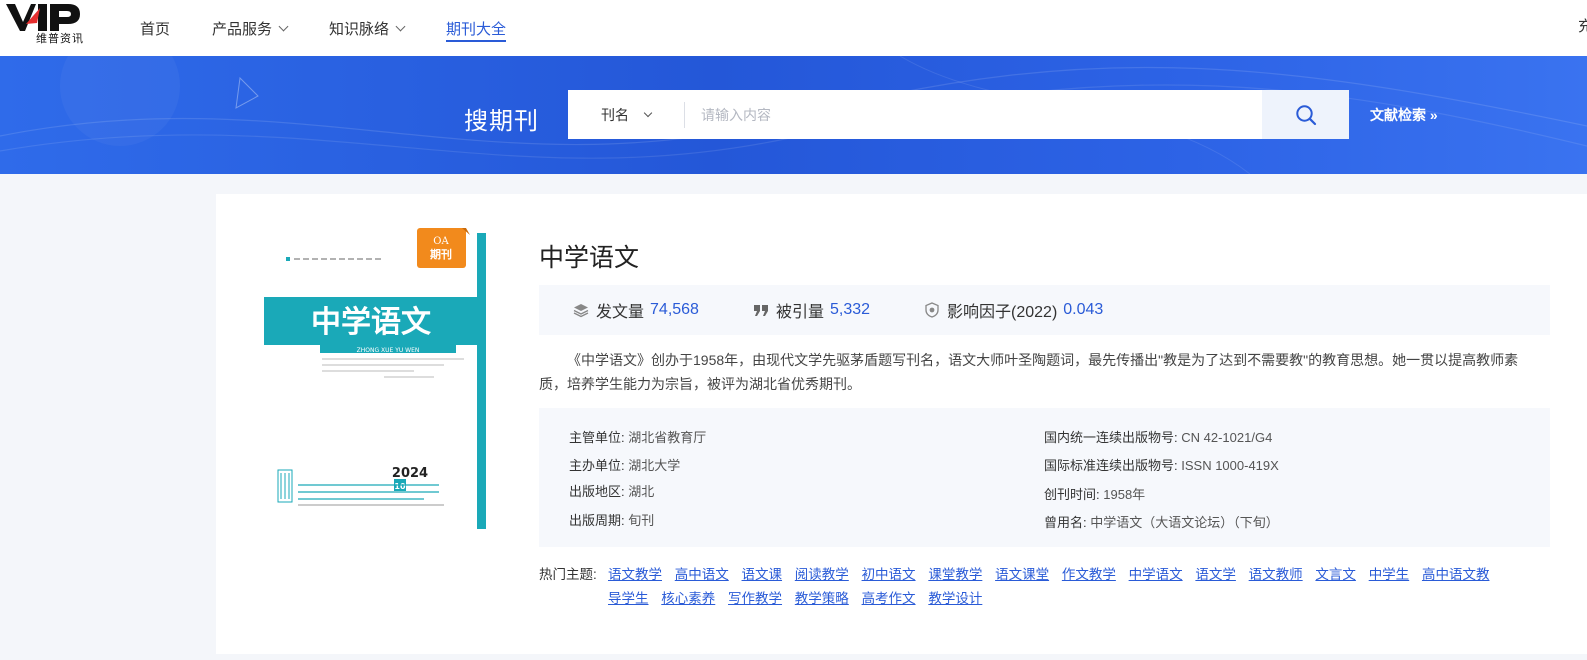  What do you see at coordinates (1404, 115) in the screenshot?
I see `advanced-search-link: 文献检索 »` at bounding box center [1404, 115].